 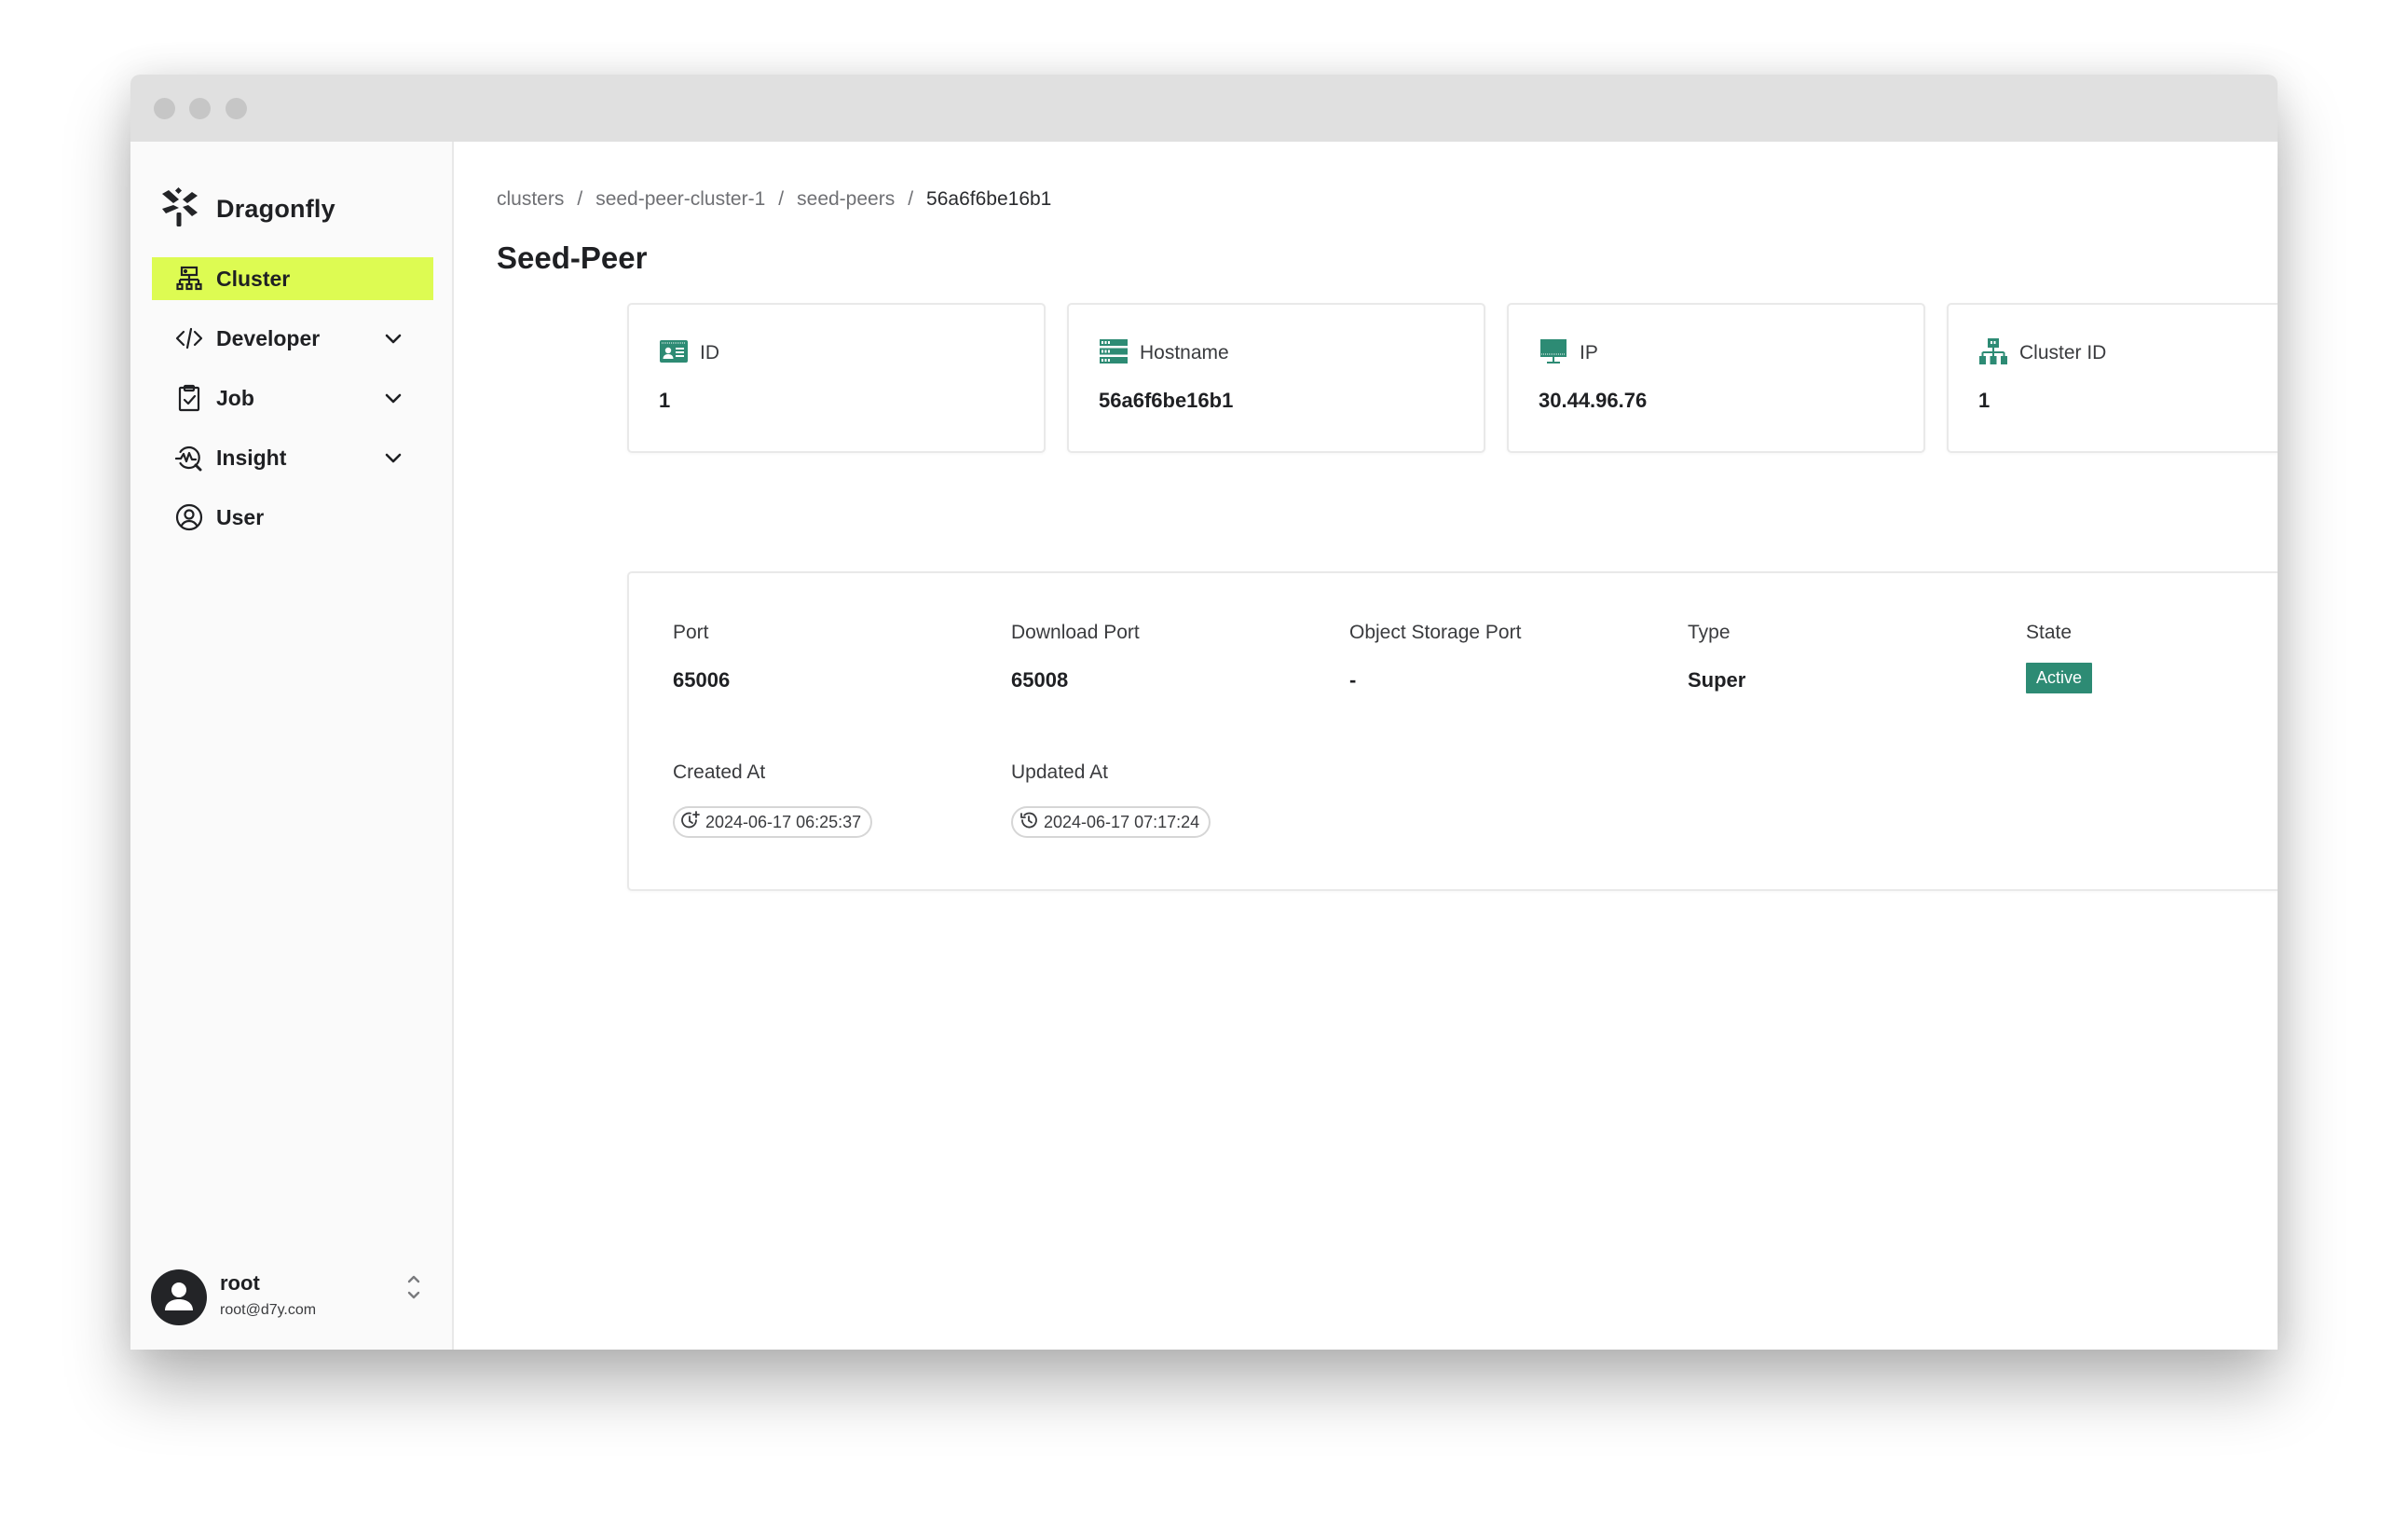 What do you see at coordinates (237, 109) in the screenshot?
I see `window-maximize-button` at bounding box center [237, 109].